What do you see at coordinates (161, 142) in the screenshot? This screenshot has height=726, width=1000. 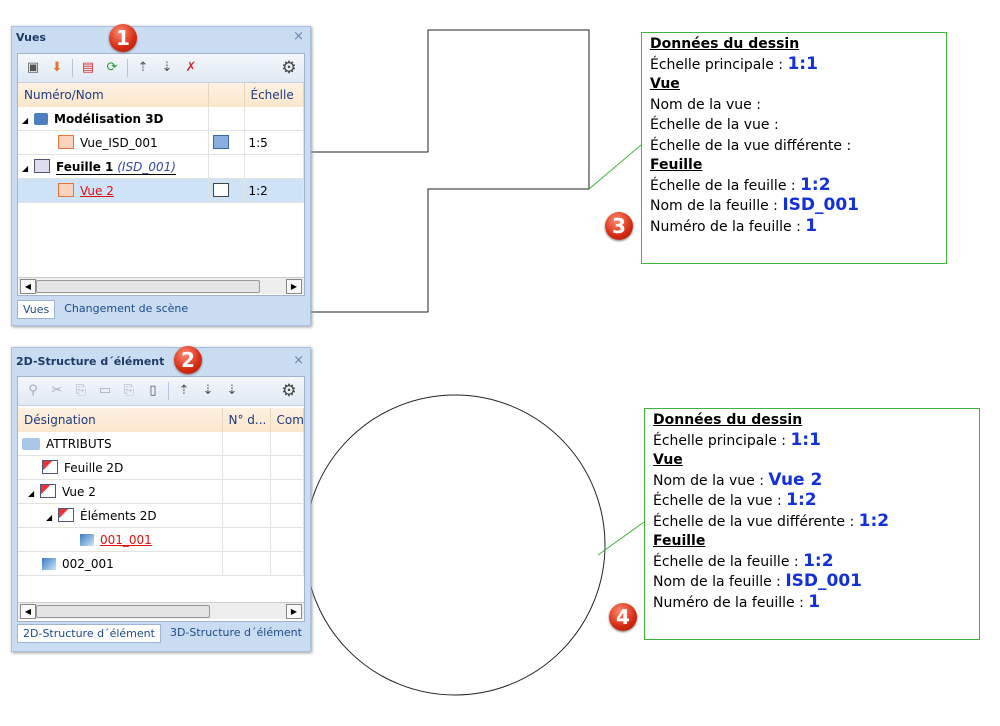 I see `table-row: Vue_ISD_001 1:5` at bounding box center [161, 142].